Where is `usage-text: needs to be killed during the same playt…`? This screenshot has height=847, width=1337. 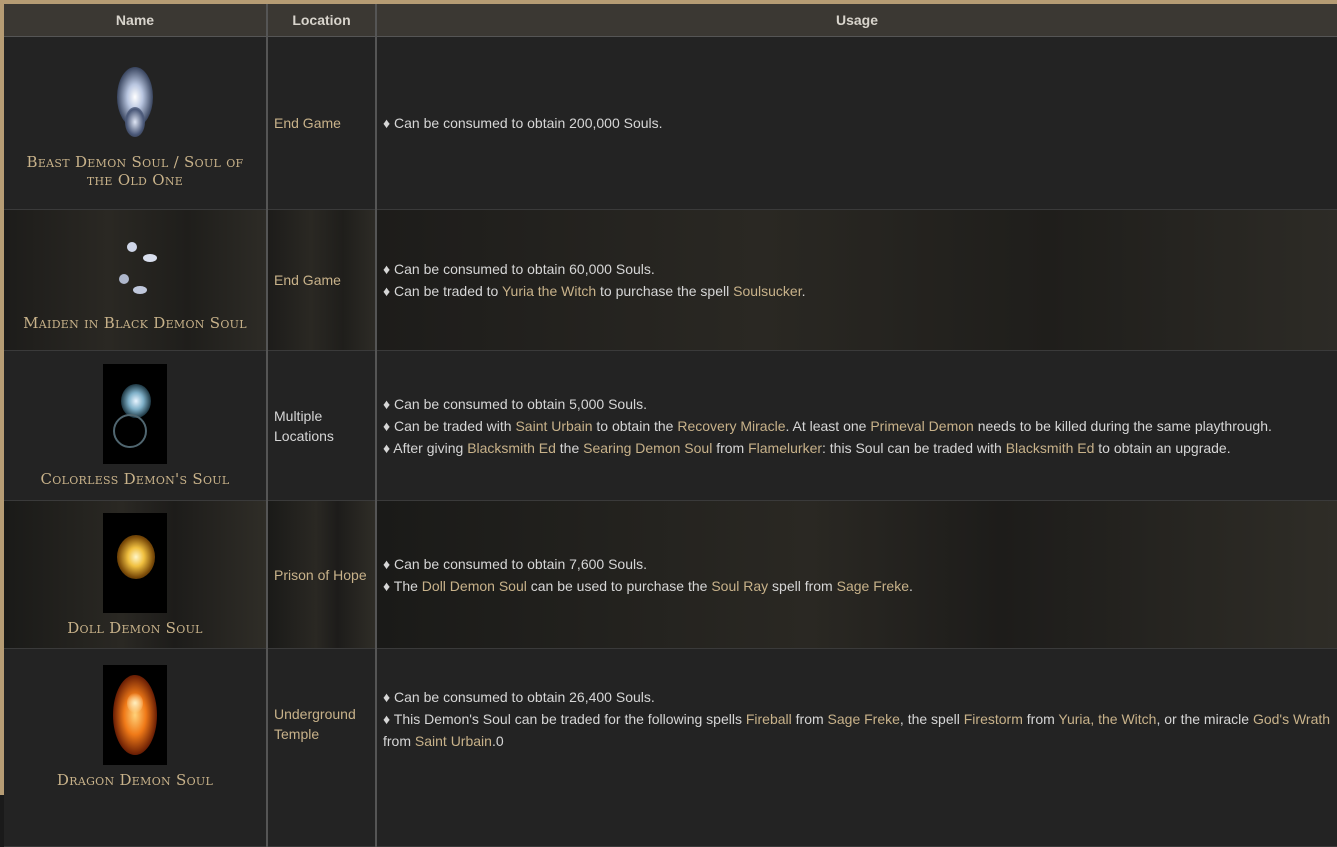
usage-text: needs to be killed during the same playt… is located at coordinates (1122, 425).